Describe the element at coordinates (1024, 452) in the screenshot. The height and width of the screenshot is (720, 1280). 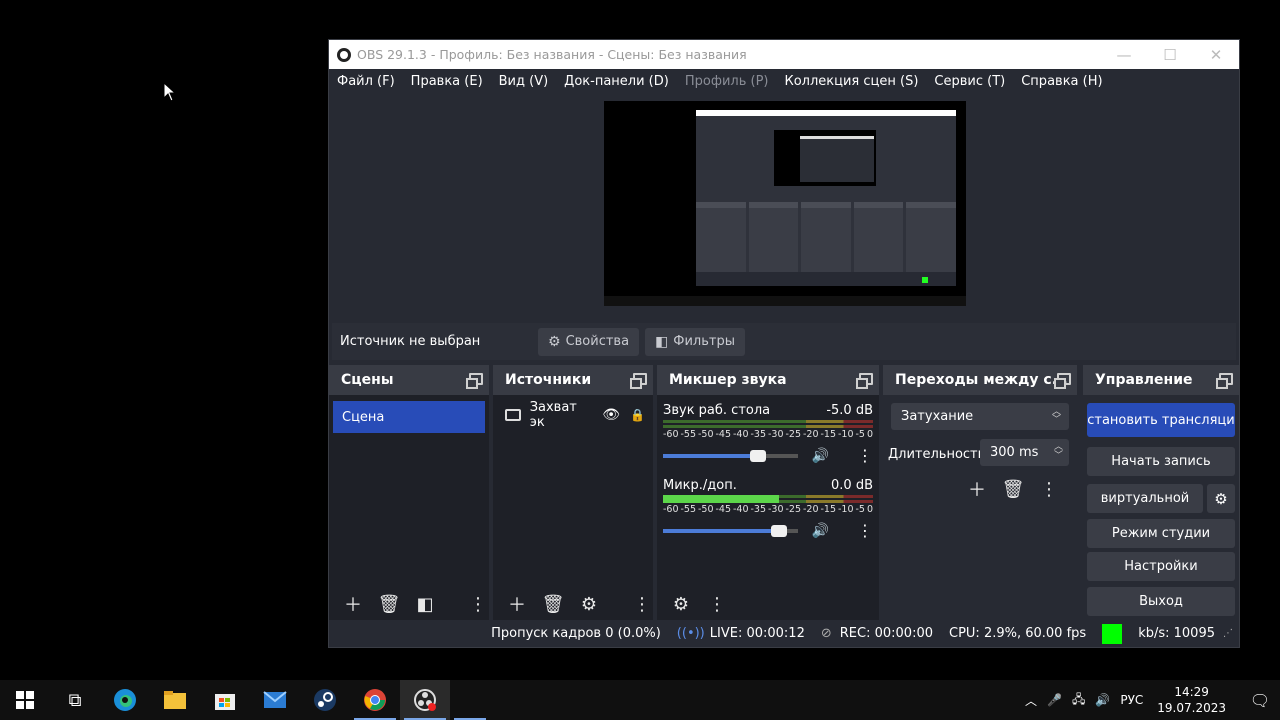
I see `duration-spinbox: 300 ms ︿ ﹀` at that location.